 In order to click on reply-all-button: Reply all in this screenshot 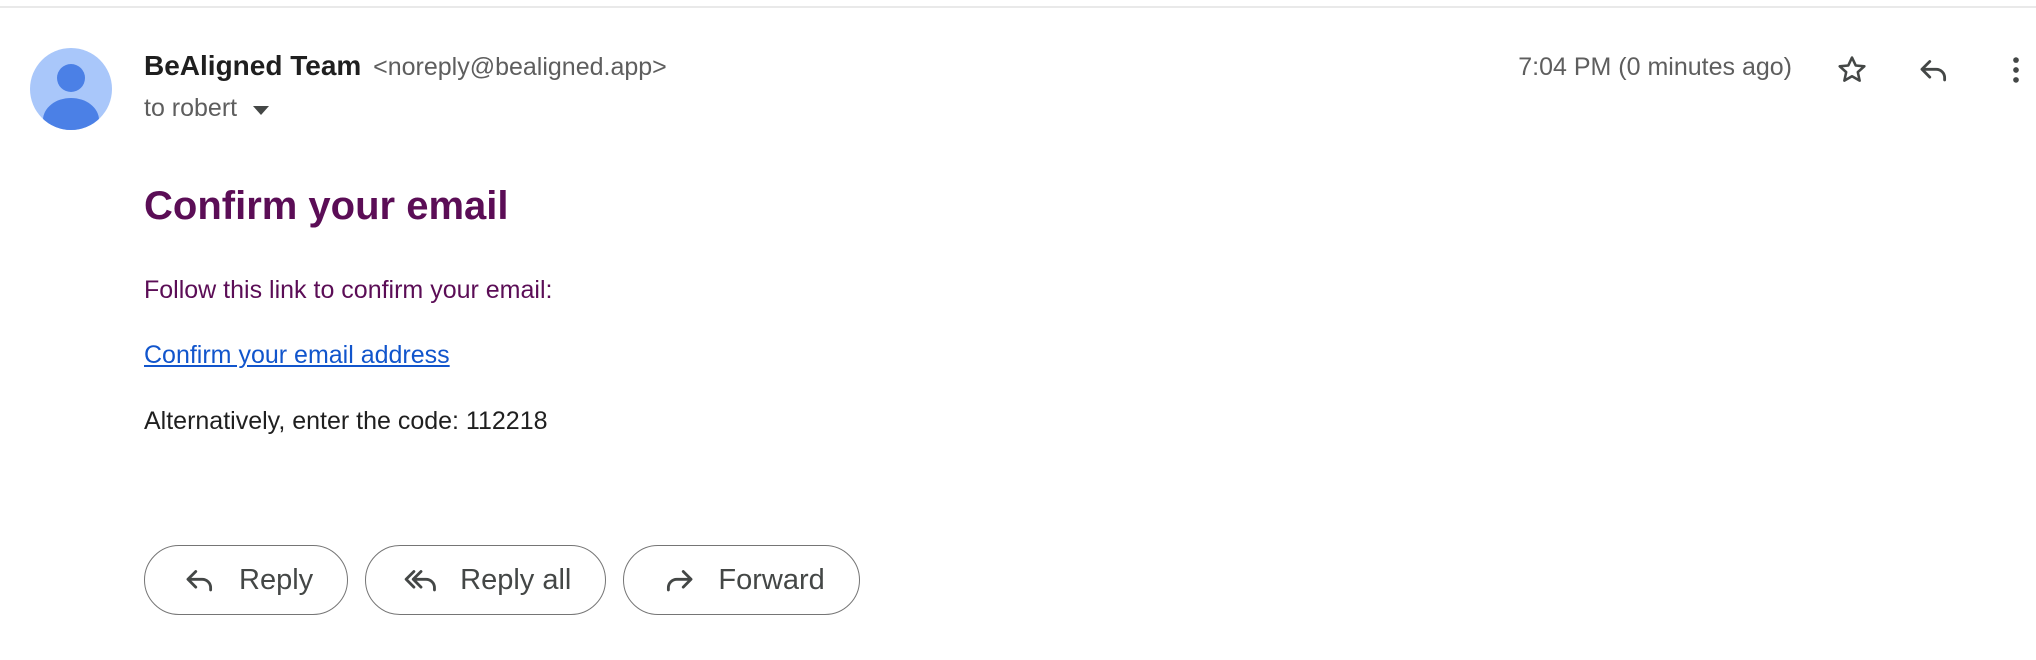, I will do `click(486, 580)`.